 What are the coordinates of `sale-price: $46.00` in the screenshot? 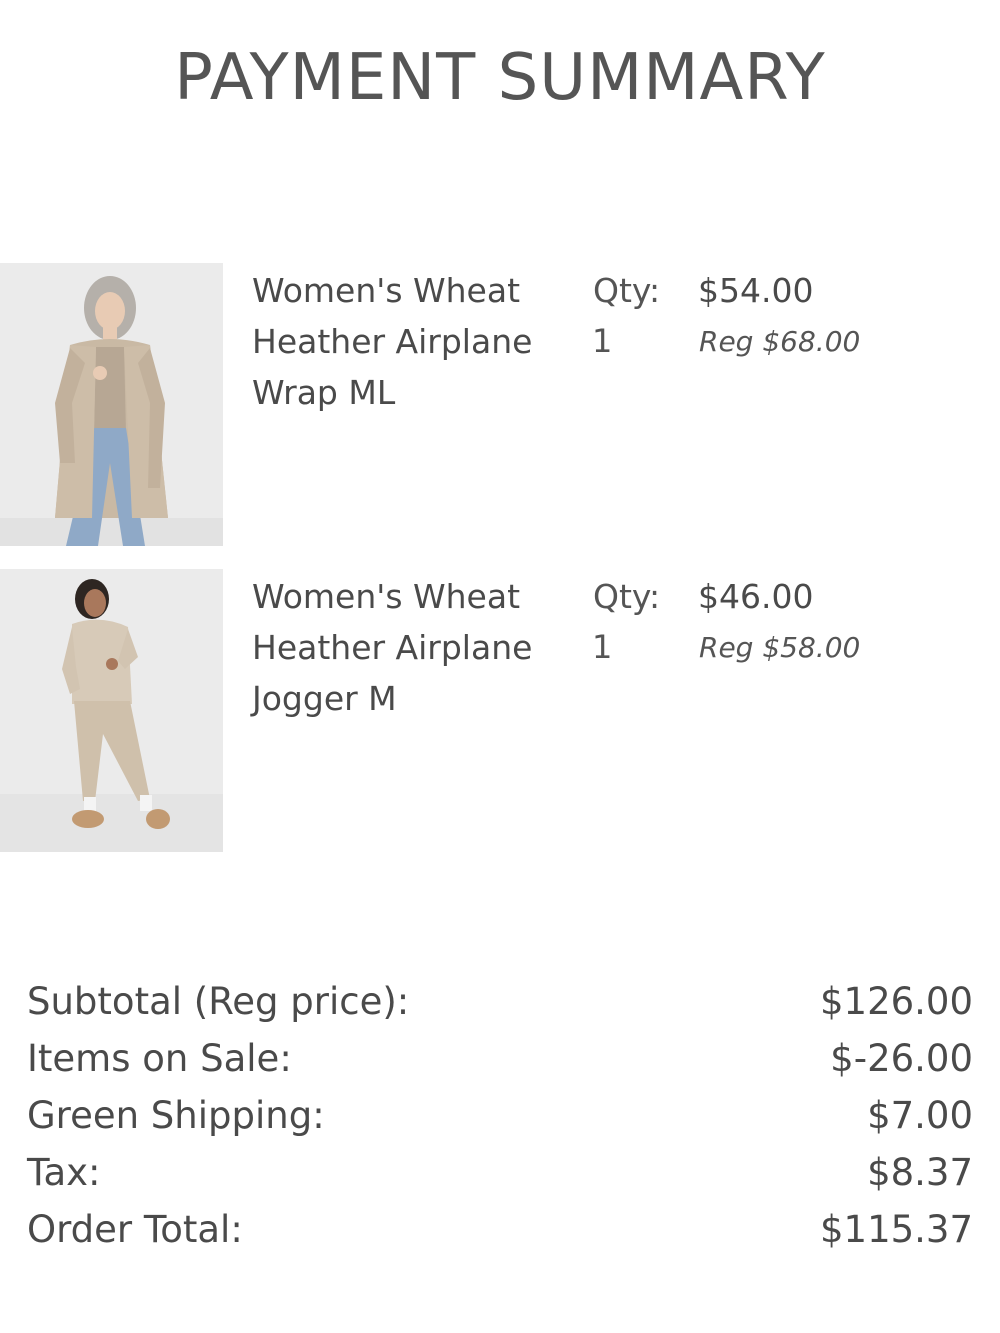 It's located at (756, 596).